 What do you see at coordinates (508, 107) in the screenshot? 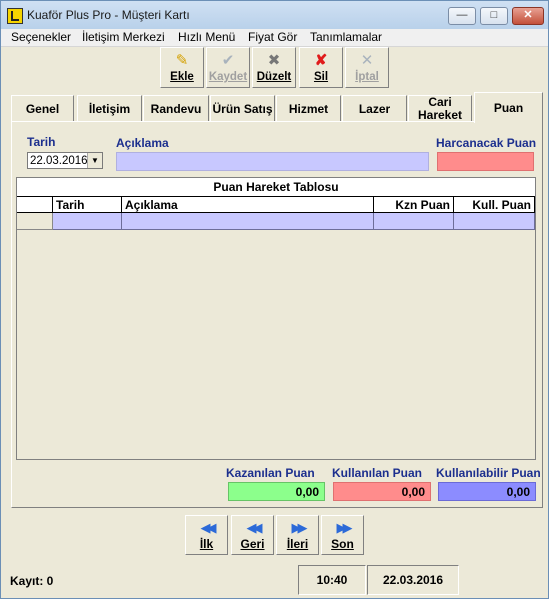
I see `tab-puan: Puan` at bounding box center [508, 107].